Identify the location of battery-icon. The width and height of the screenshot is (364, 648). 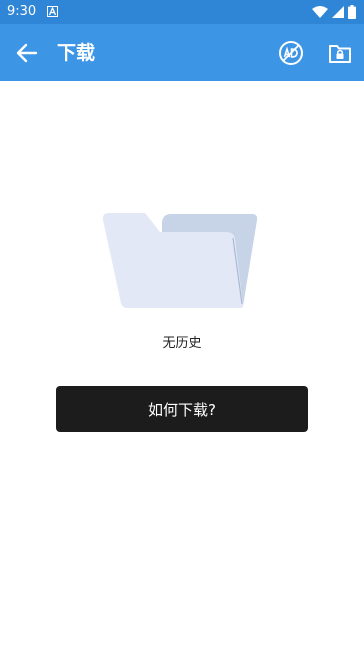
(352, 12).